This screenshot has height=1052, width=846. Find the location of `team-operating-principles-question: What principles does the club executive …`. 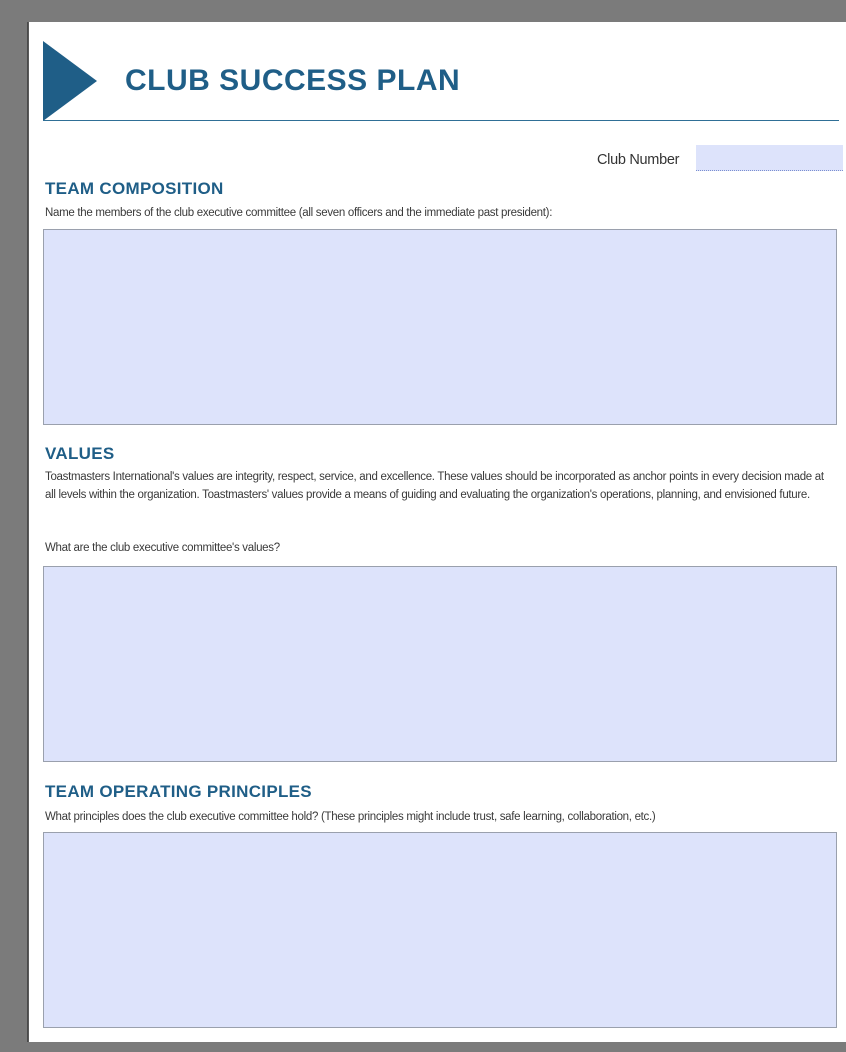

team-operating-principles-question: What principles does the club executive … is located at coordinates (350, 817).